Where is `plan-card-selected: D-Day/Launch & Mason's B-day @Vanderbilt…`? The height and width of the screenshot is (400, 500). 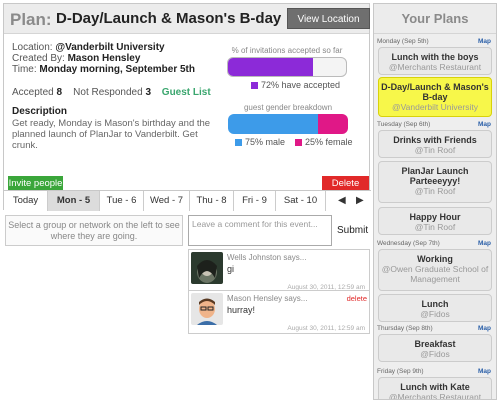
plan-card-selected: D-Day/Launch & Mason's B-day @Vanderbilt… is located at coordinates (435, 97).